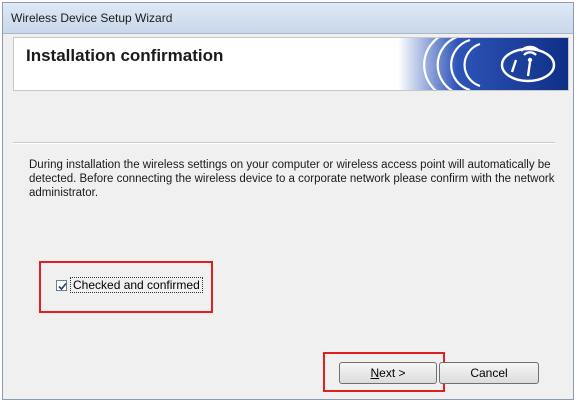 This screenshot has height=404, width=578. I want to click on checkmark-icon, so click(62, 286).